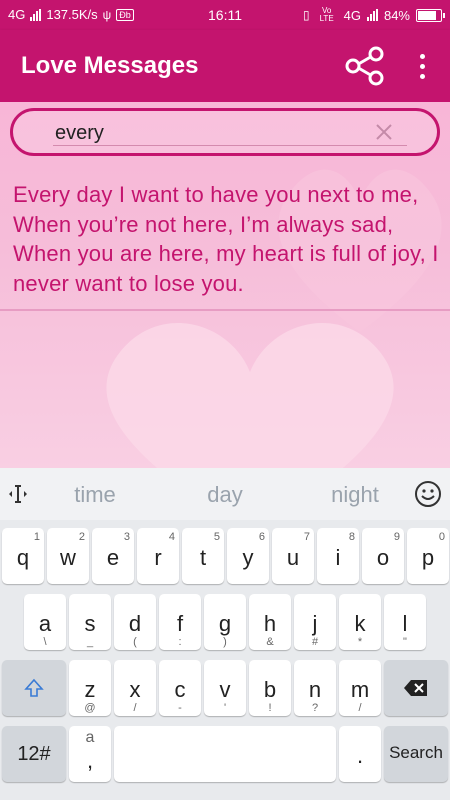 Image resolution: width=450 pixels, height=800 pixels. Describe the element at coordinates (180, 688) in the screenshot. I see `key-c: c-` at that location.